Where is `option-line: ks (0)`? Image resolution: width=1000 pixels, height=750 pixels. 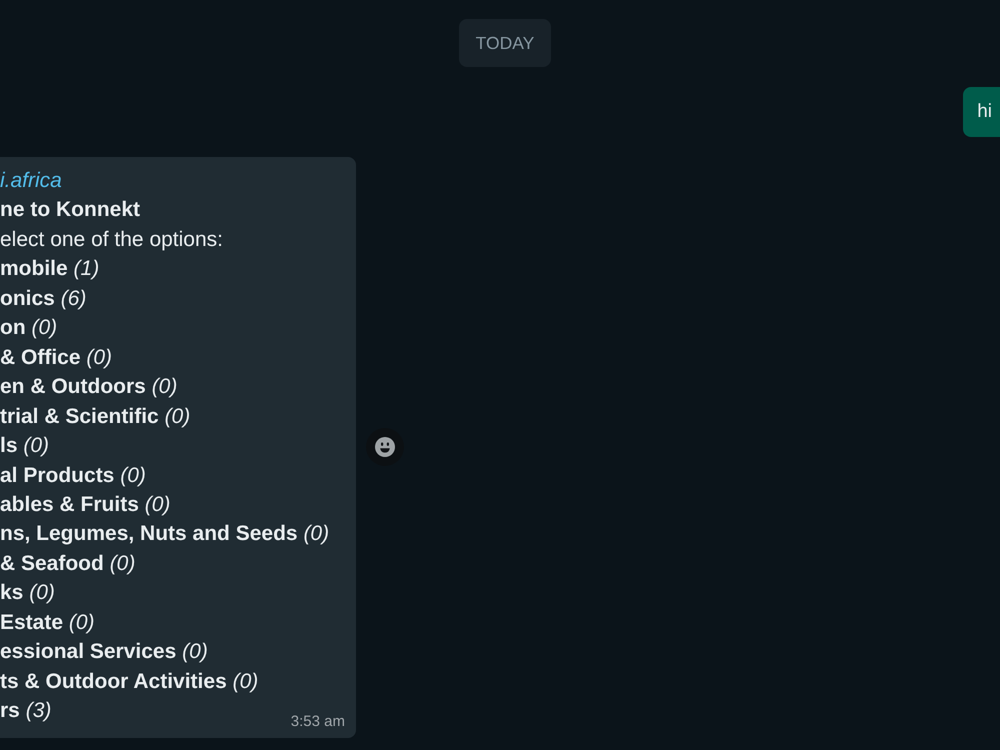 option-line: ks (0) is located at coordinates (27, 593).